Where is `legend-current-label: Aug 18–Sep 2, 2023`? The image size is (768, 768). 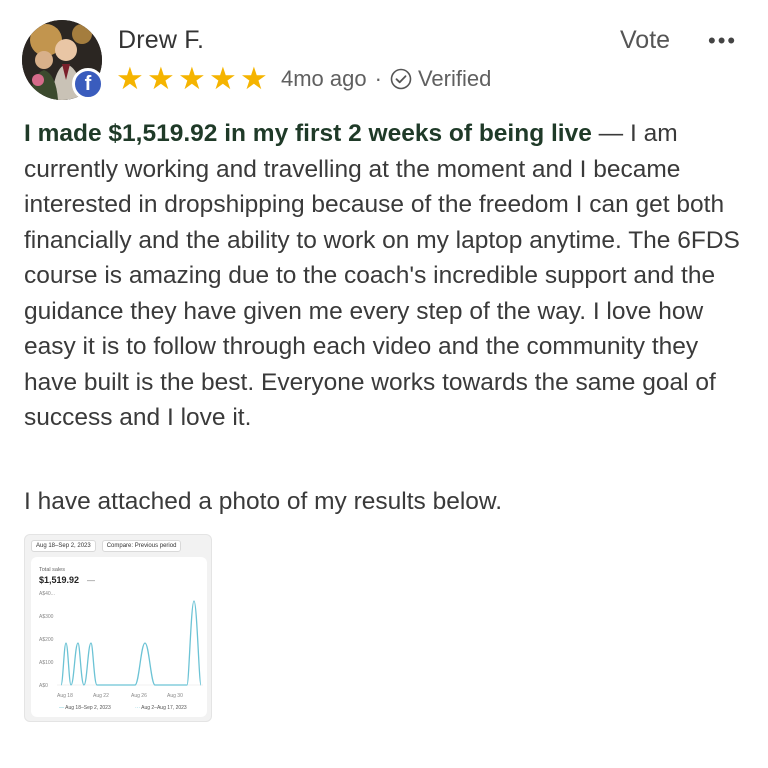
legend-current-label: Aug 18–Sep 2, 2023 is located at coordinates (88, 708).